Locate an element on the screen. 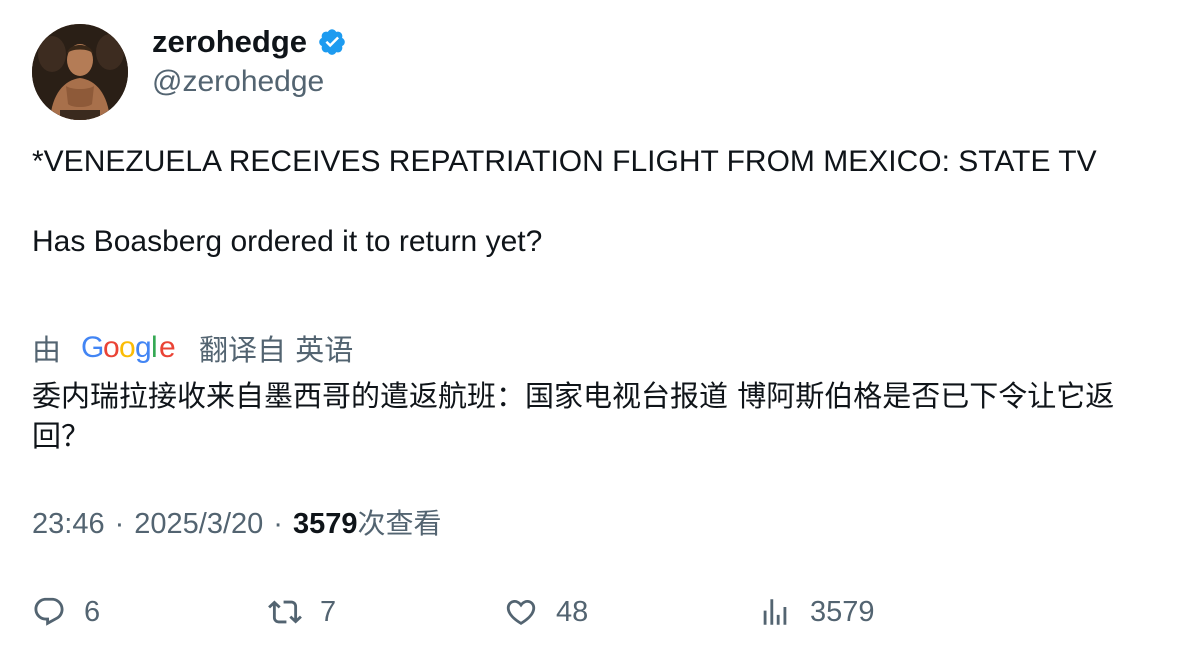  translated-text: 委内瑞拉接收来自墨西哥的遣返航班：国家电视台报道 博阿斯伯格是否已下令让它返回？ is located at coordinates (573, 416).